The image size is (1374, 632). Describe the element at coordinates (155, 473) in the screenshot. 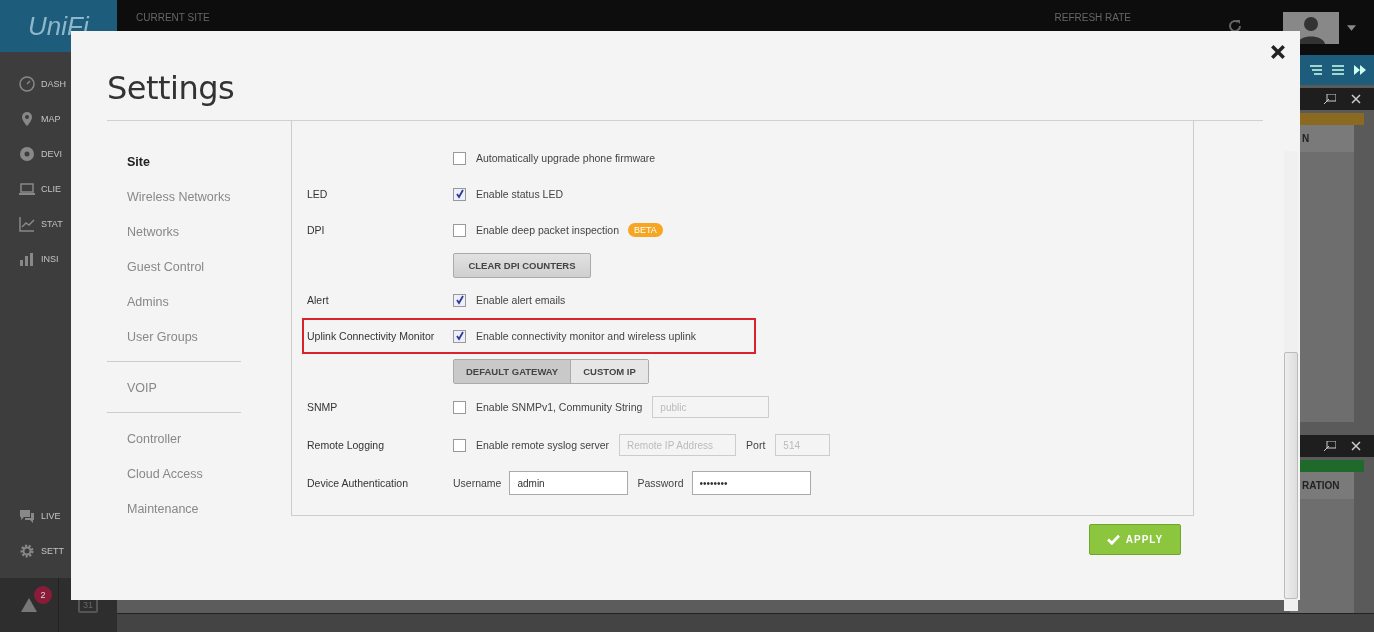

I see `settings-nav-item: Cloud Access` at that location.